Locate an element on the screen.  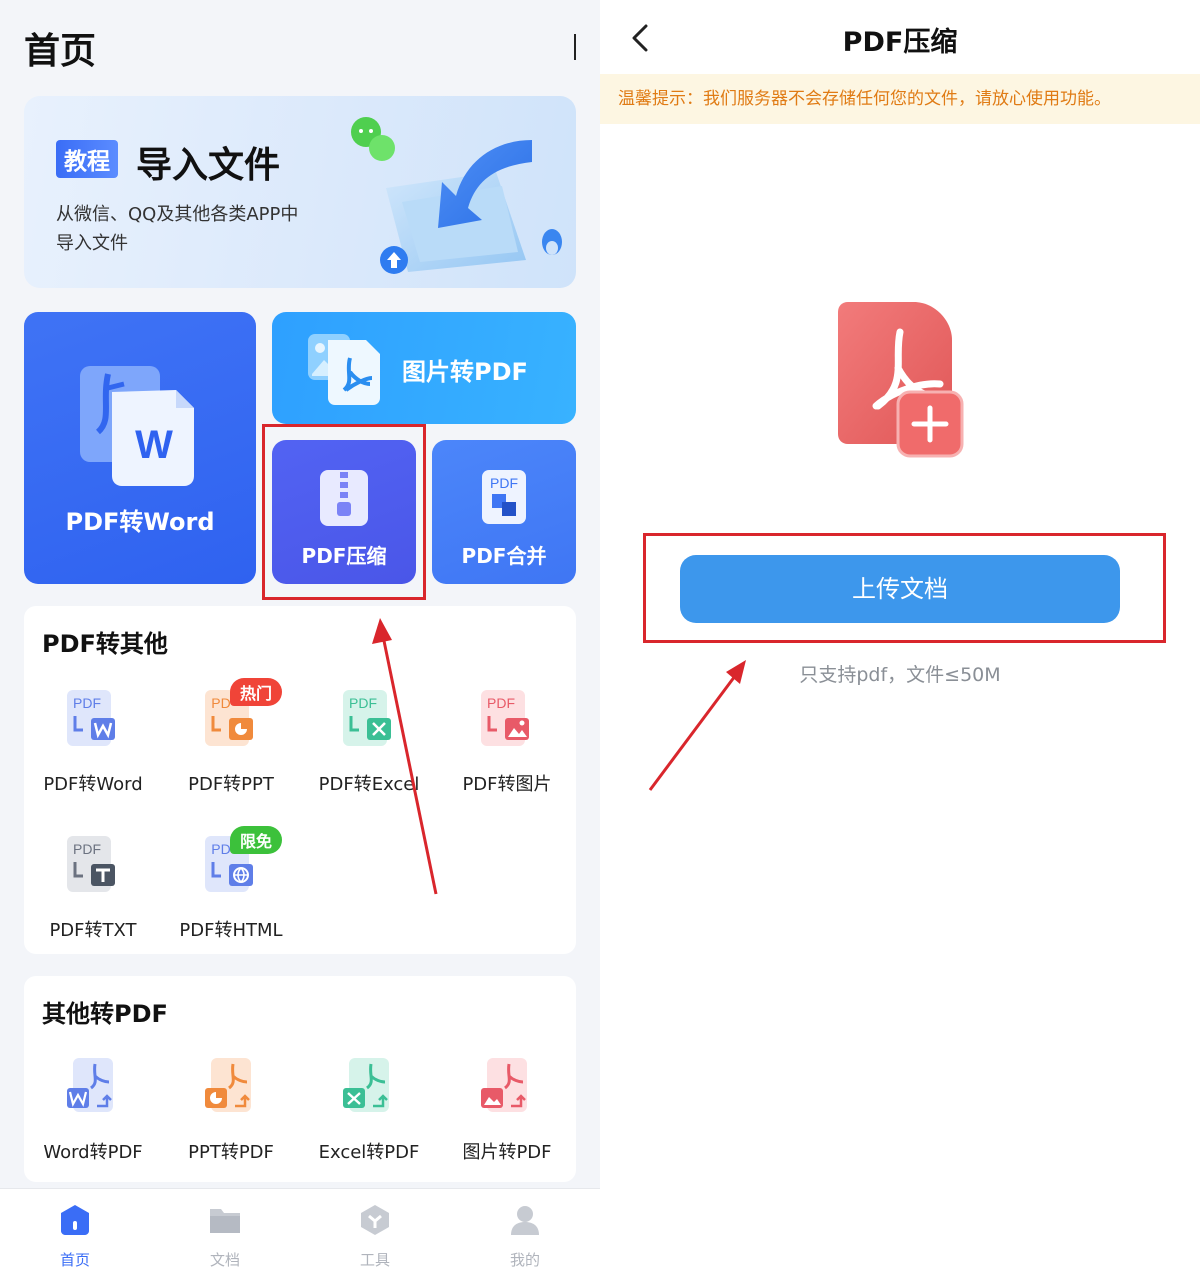
text-cursor is located at coordinates (575, 47).